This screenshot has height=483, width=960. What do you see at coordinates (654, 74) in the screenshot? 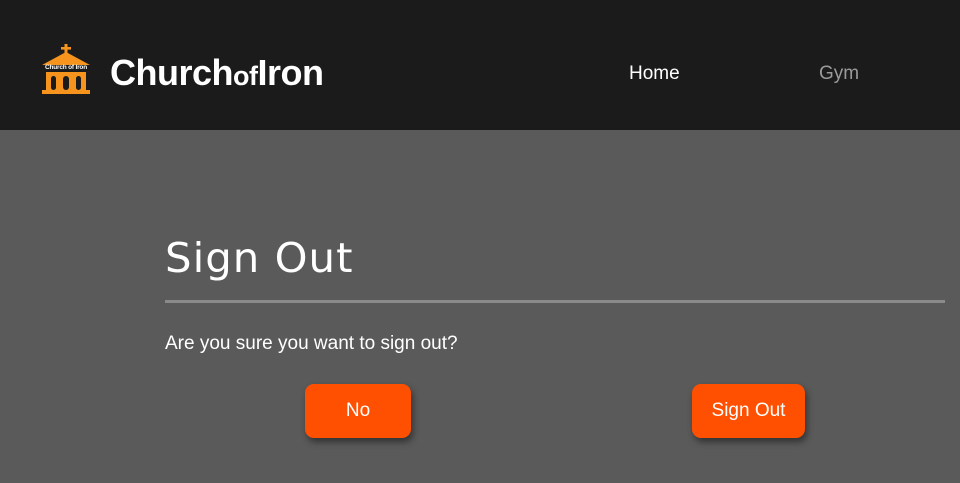
I see `nav-home-link: Home` at bounding box center [654, 74].